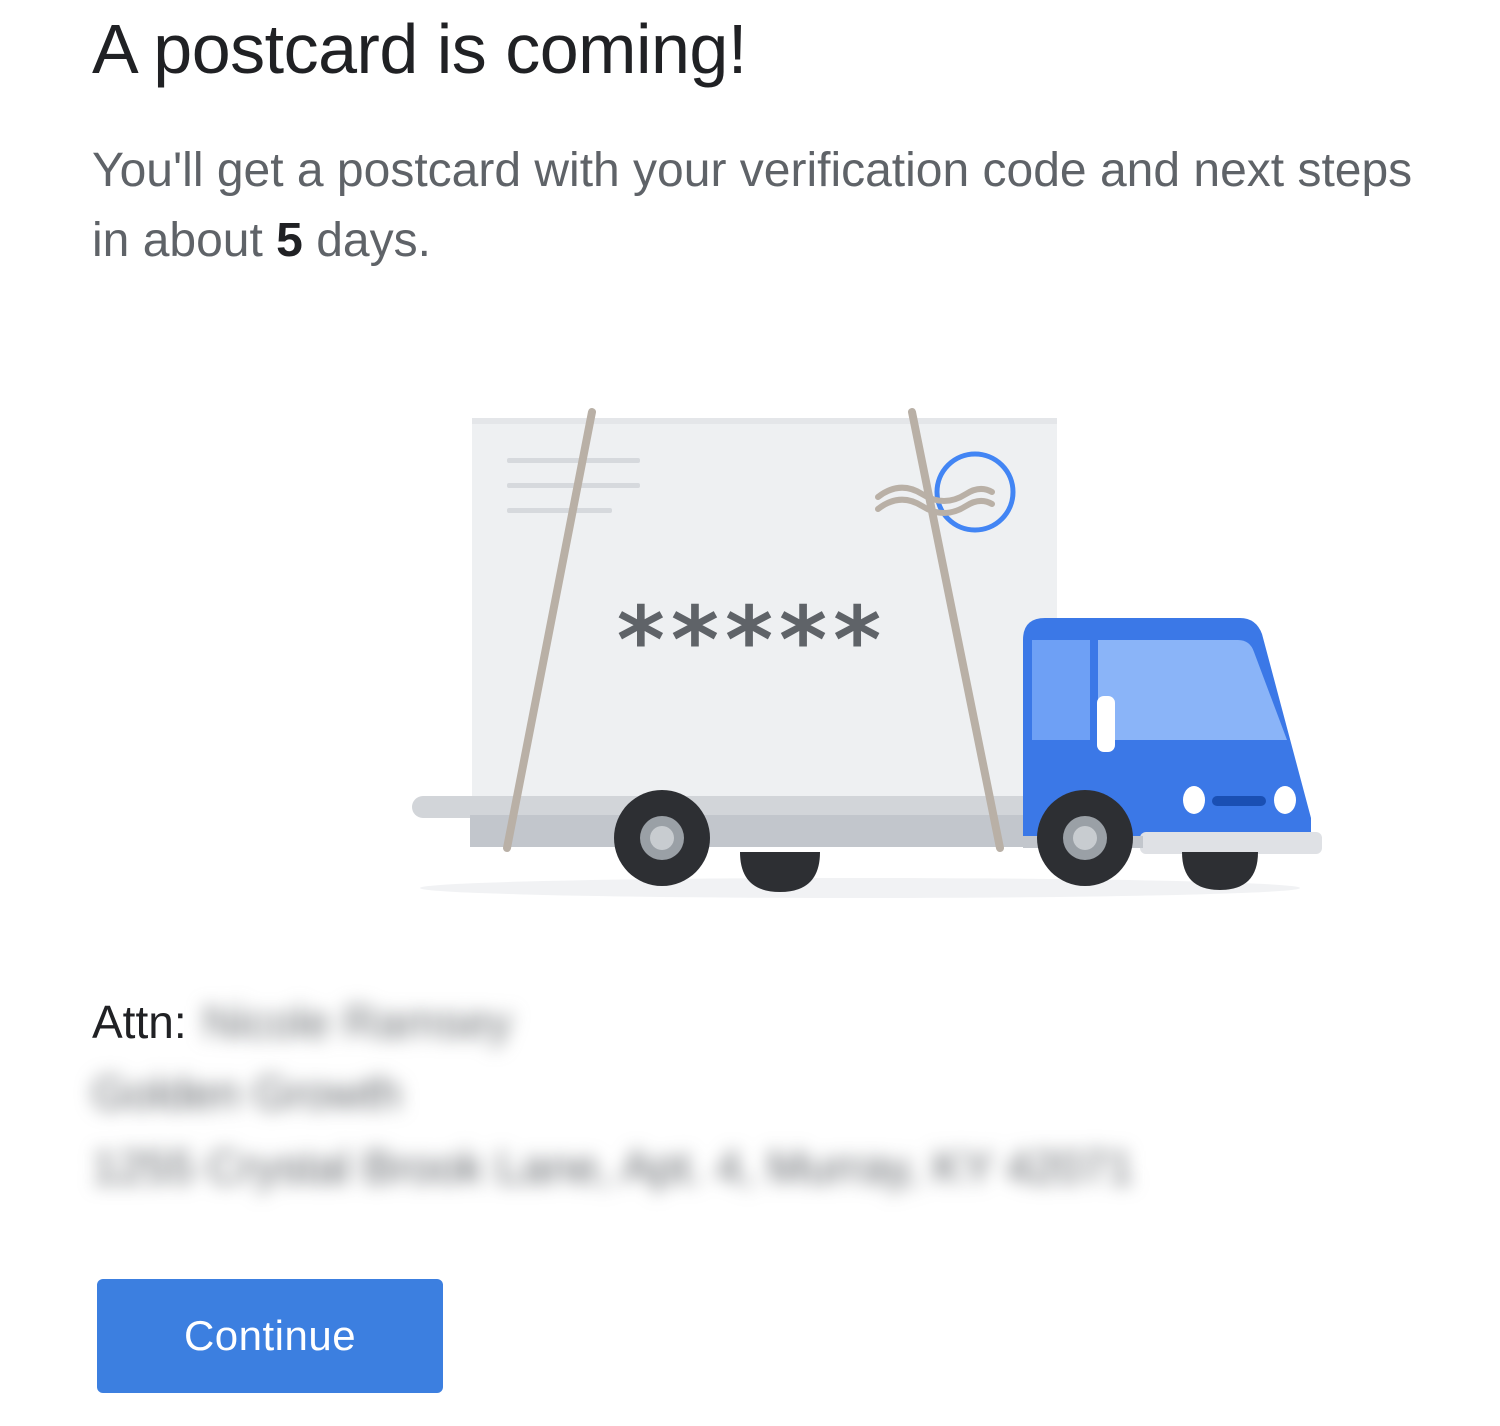  Describe the element at coordinates (419, 49) in the screenshot. I see `page-title: A postcard is coming!` at that location.